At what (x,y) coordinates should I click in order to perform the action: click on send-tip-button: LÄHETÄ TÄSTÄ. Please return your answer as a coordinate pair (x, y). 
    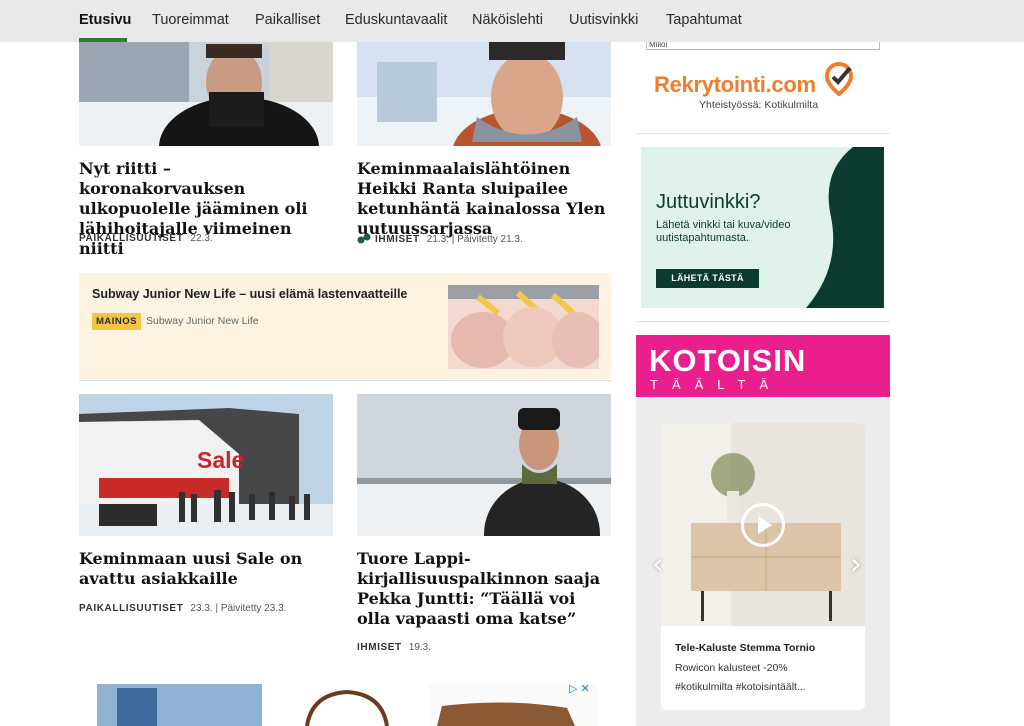
    Looking at the image, I should click on (707, 278).